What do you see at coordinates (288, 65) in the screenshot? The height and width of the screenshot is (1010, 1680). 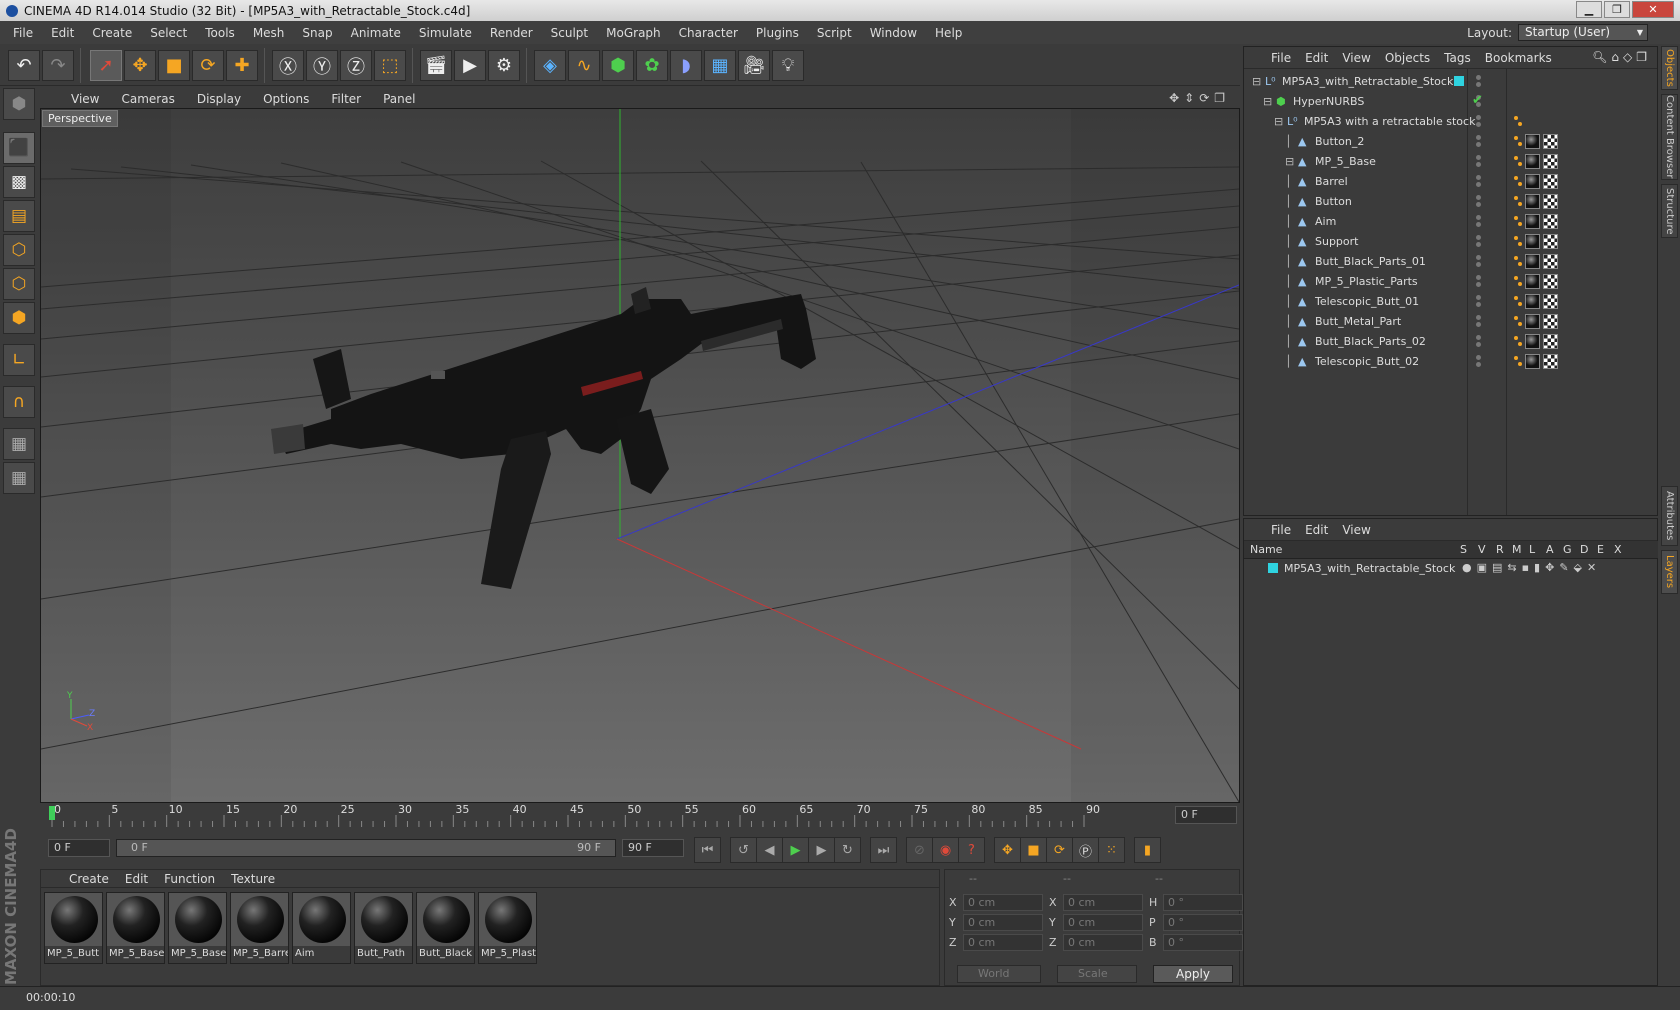 I see `x-axis-lock-button: Ⓧ` at bounding box center [288, 65].